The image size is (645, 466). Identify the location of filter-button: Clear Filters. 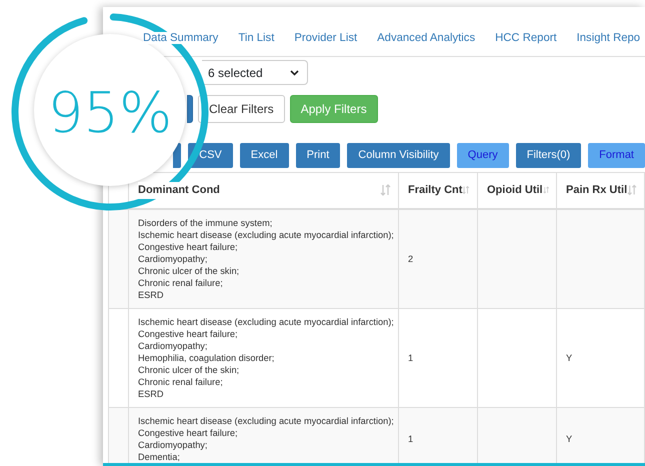
(241, 109).